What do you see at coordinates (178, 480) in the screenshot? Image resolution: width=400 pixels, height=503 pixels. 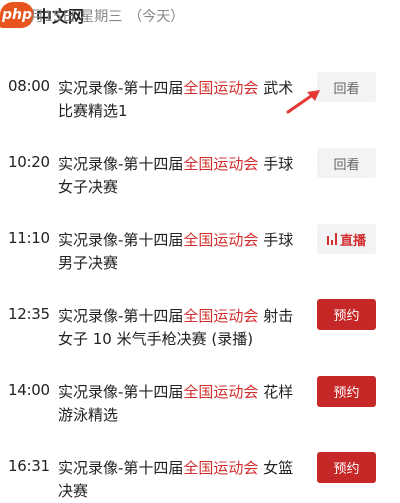 I see `program-title: 实况录像-第十四届全国运动会 女篮决赛` at bounding box center [178, 480].